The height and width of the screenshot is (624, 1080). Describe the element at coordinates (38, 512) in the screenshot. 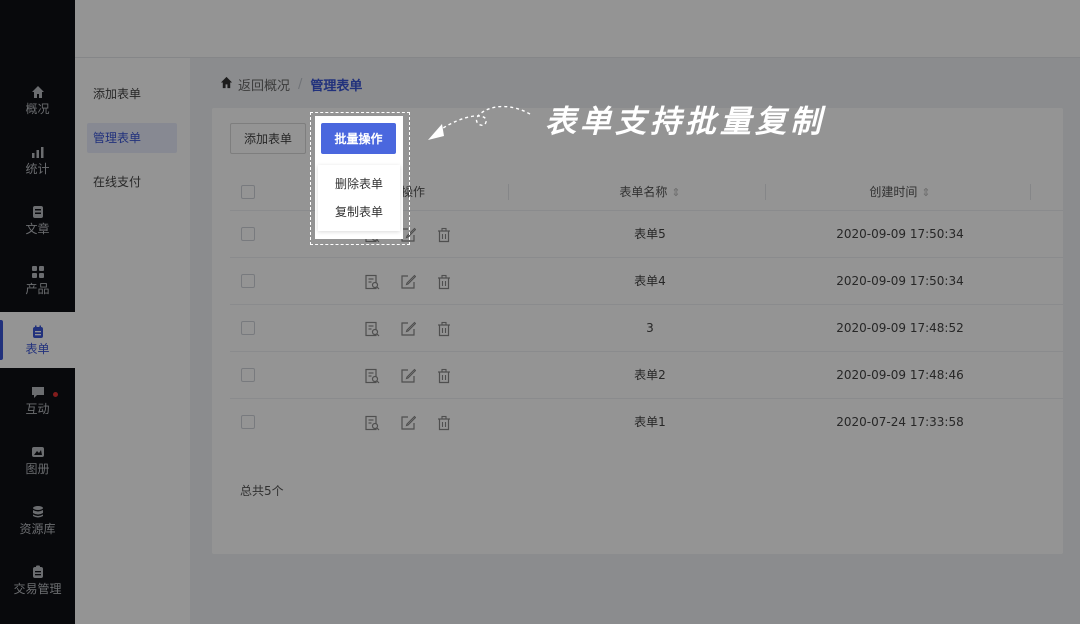

I see `database-icon` at that location.